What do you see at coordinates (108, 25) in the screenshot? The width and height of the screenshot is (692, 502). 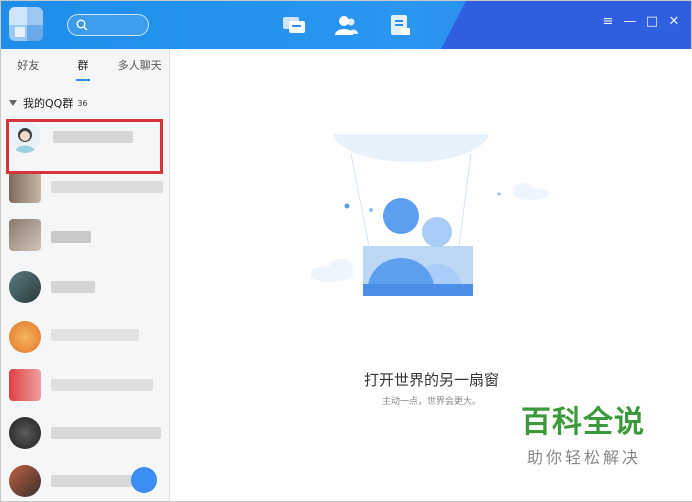 I see `search-input` at bounding box center [108, 25].